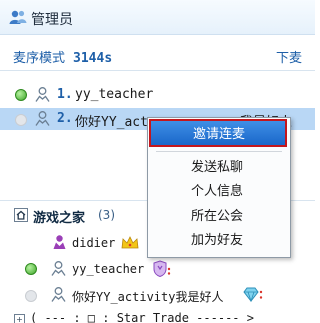 The width and height of the screenshot is (320, 323). What do you see at coordinates (39, 58) in the screenshot?
I see `mic-mode-text: 麦序模式` at bounding box center [39, 58].